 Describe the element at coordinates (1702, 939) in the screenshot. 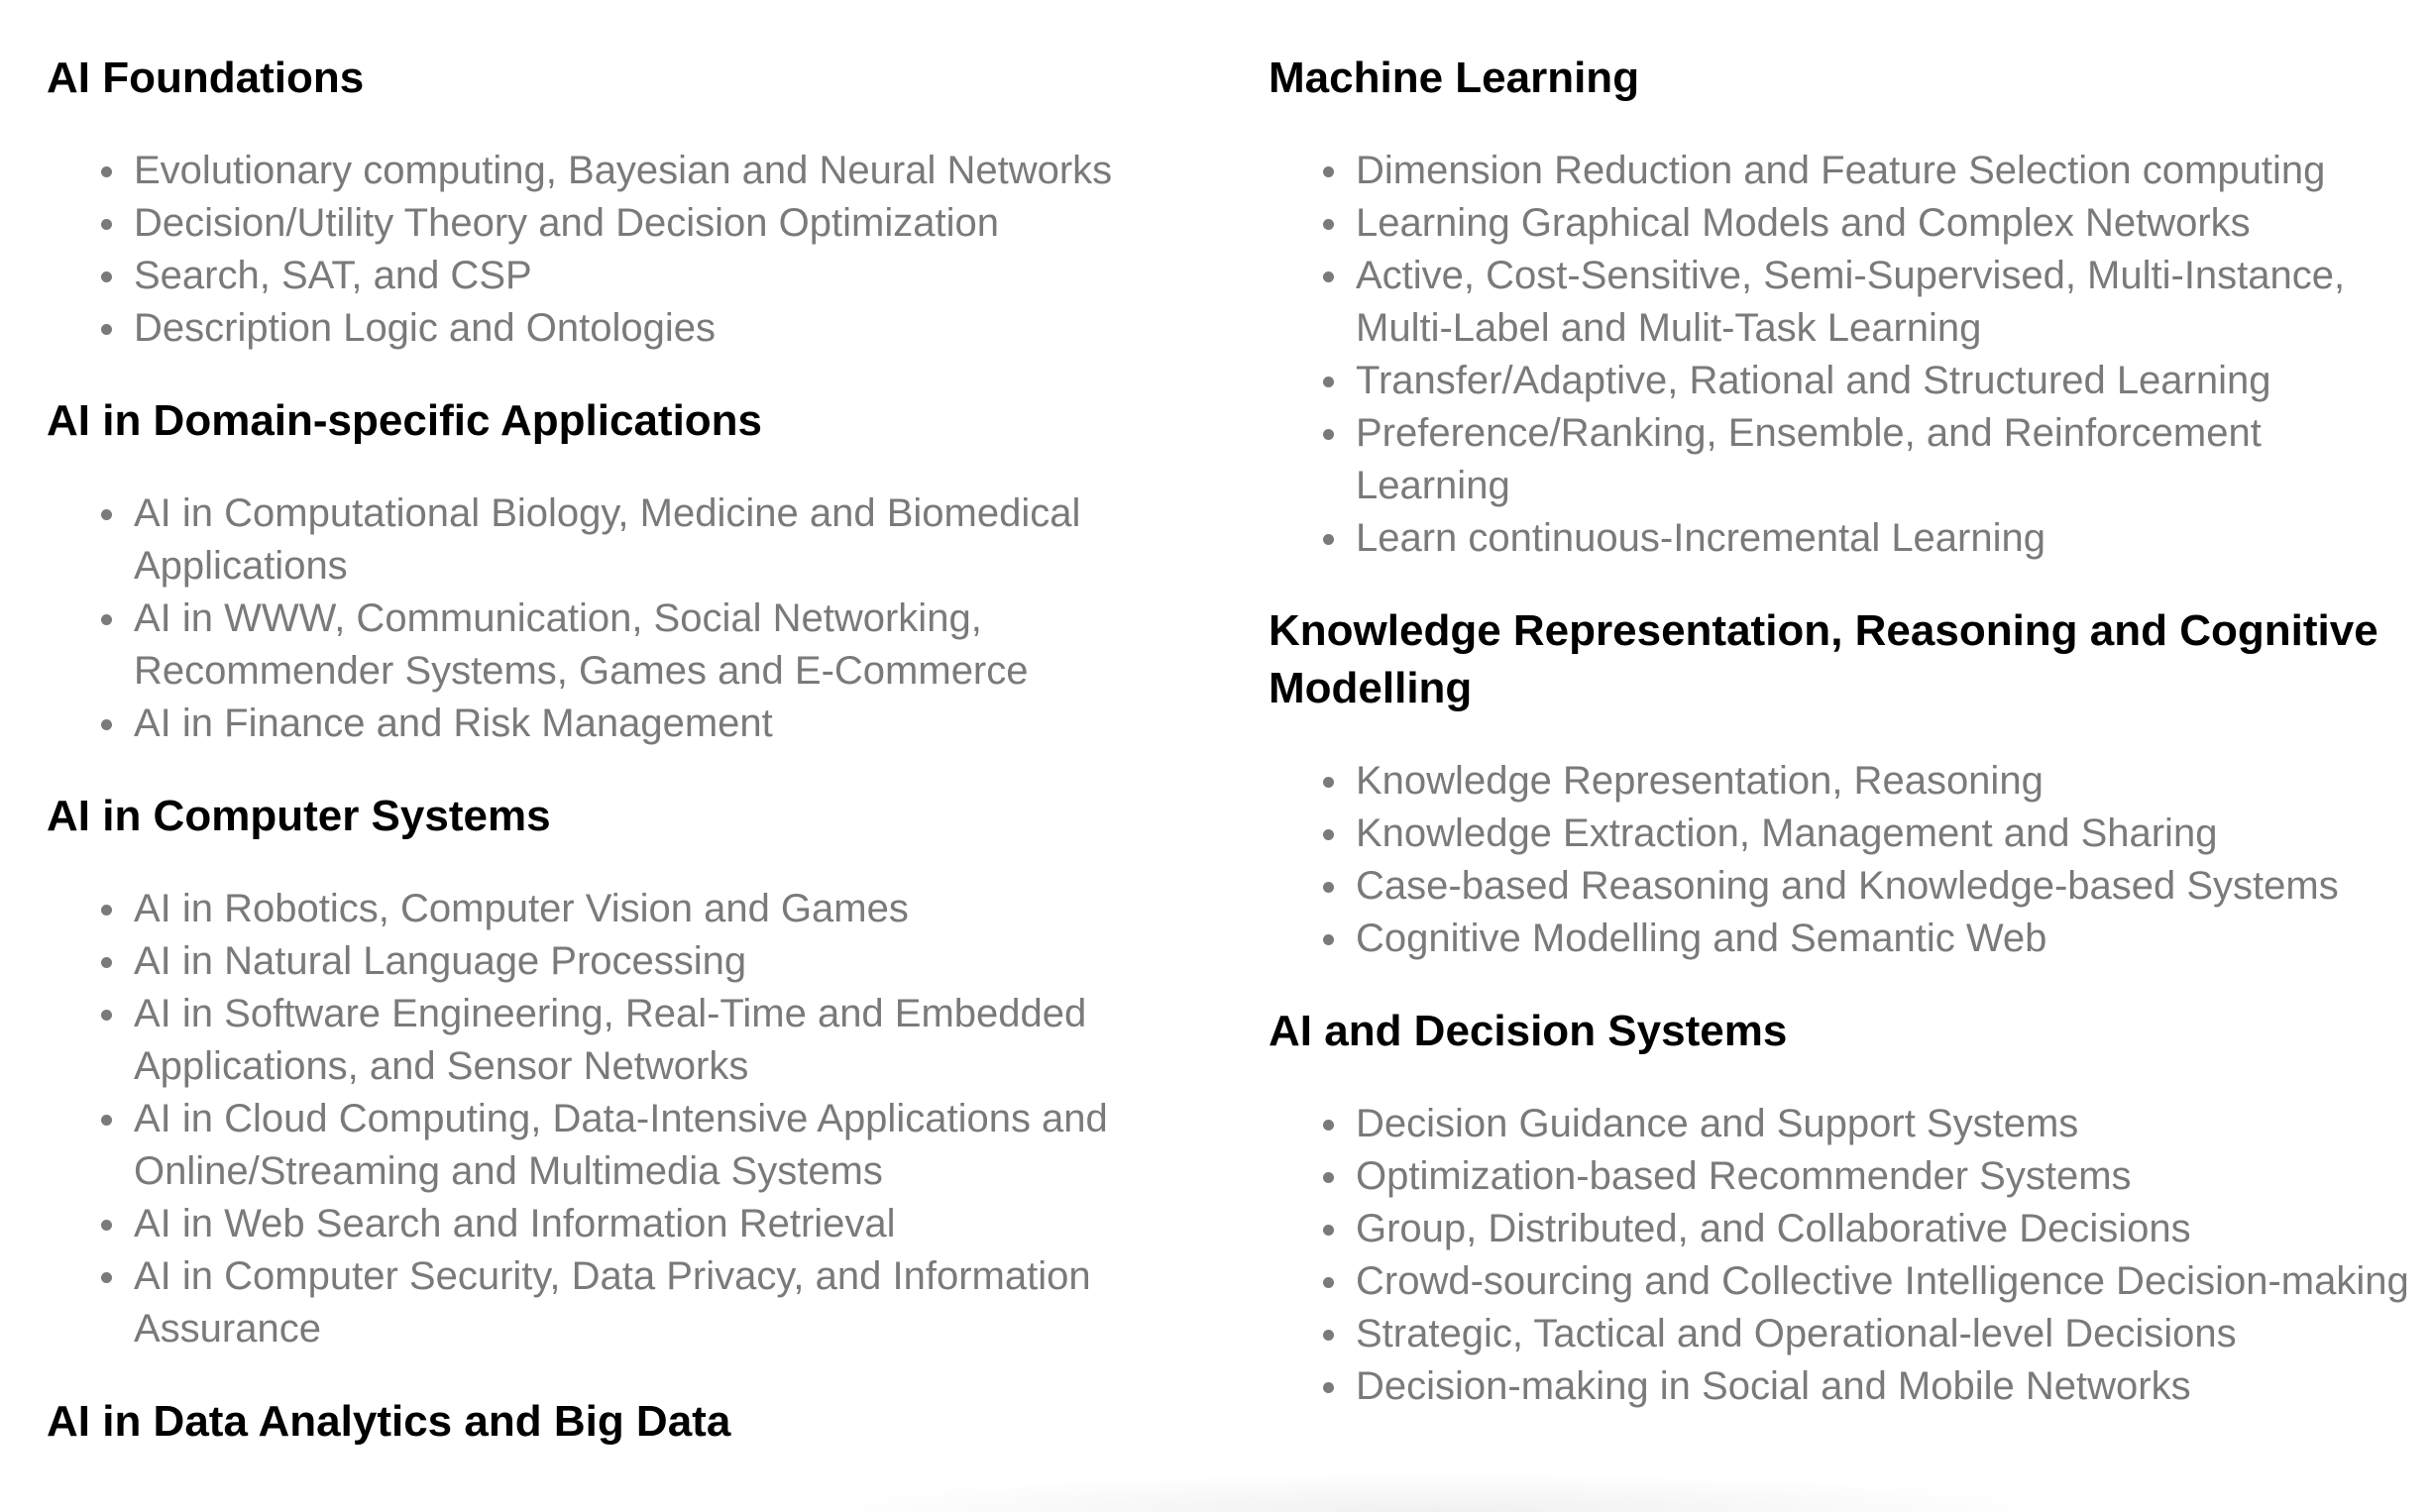

I see `list-item-text: Cognitive Modelling and Semantic Web` at that location.